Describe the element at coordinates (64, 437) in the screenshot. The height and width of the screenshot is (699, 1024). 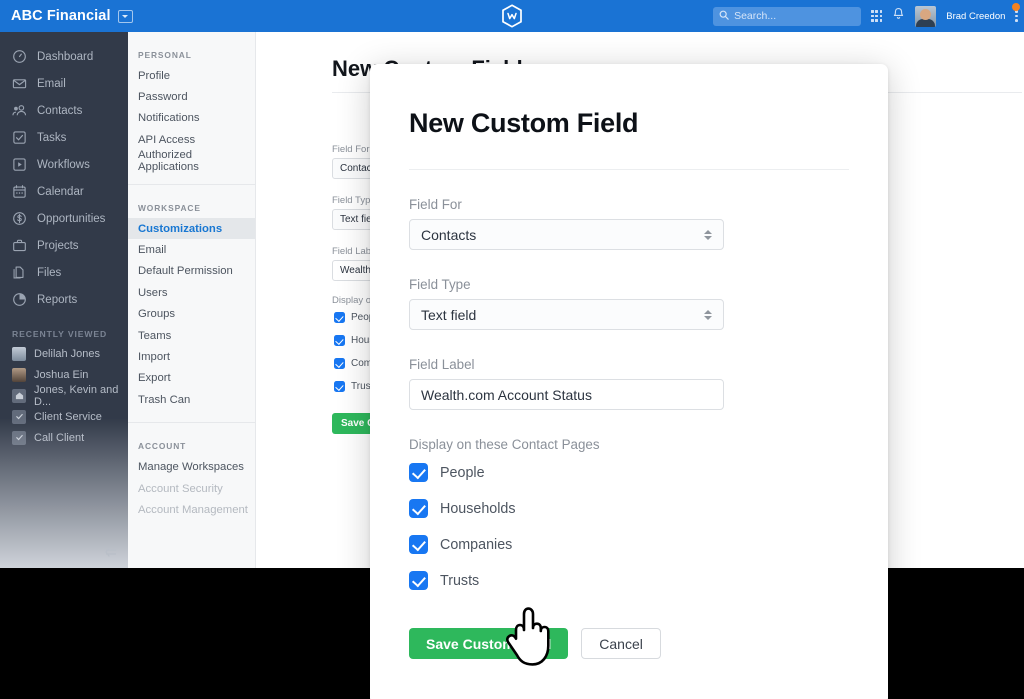
I see `list-item: Call Client` at that location.